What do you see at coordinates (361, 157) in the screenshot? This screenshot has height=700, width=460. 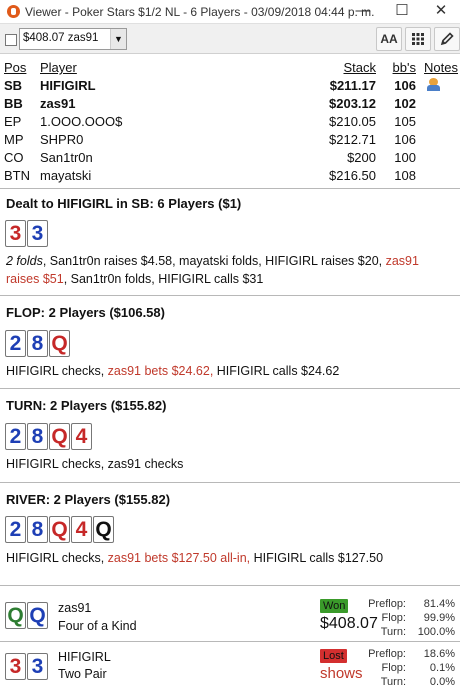 I see `player-stack: $200` at bounding box center [361, 157].